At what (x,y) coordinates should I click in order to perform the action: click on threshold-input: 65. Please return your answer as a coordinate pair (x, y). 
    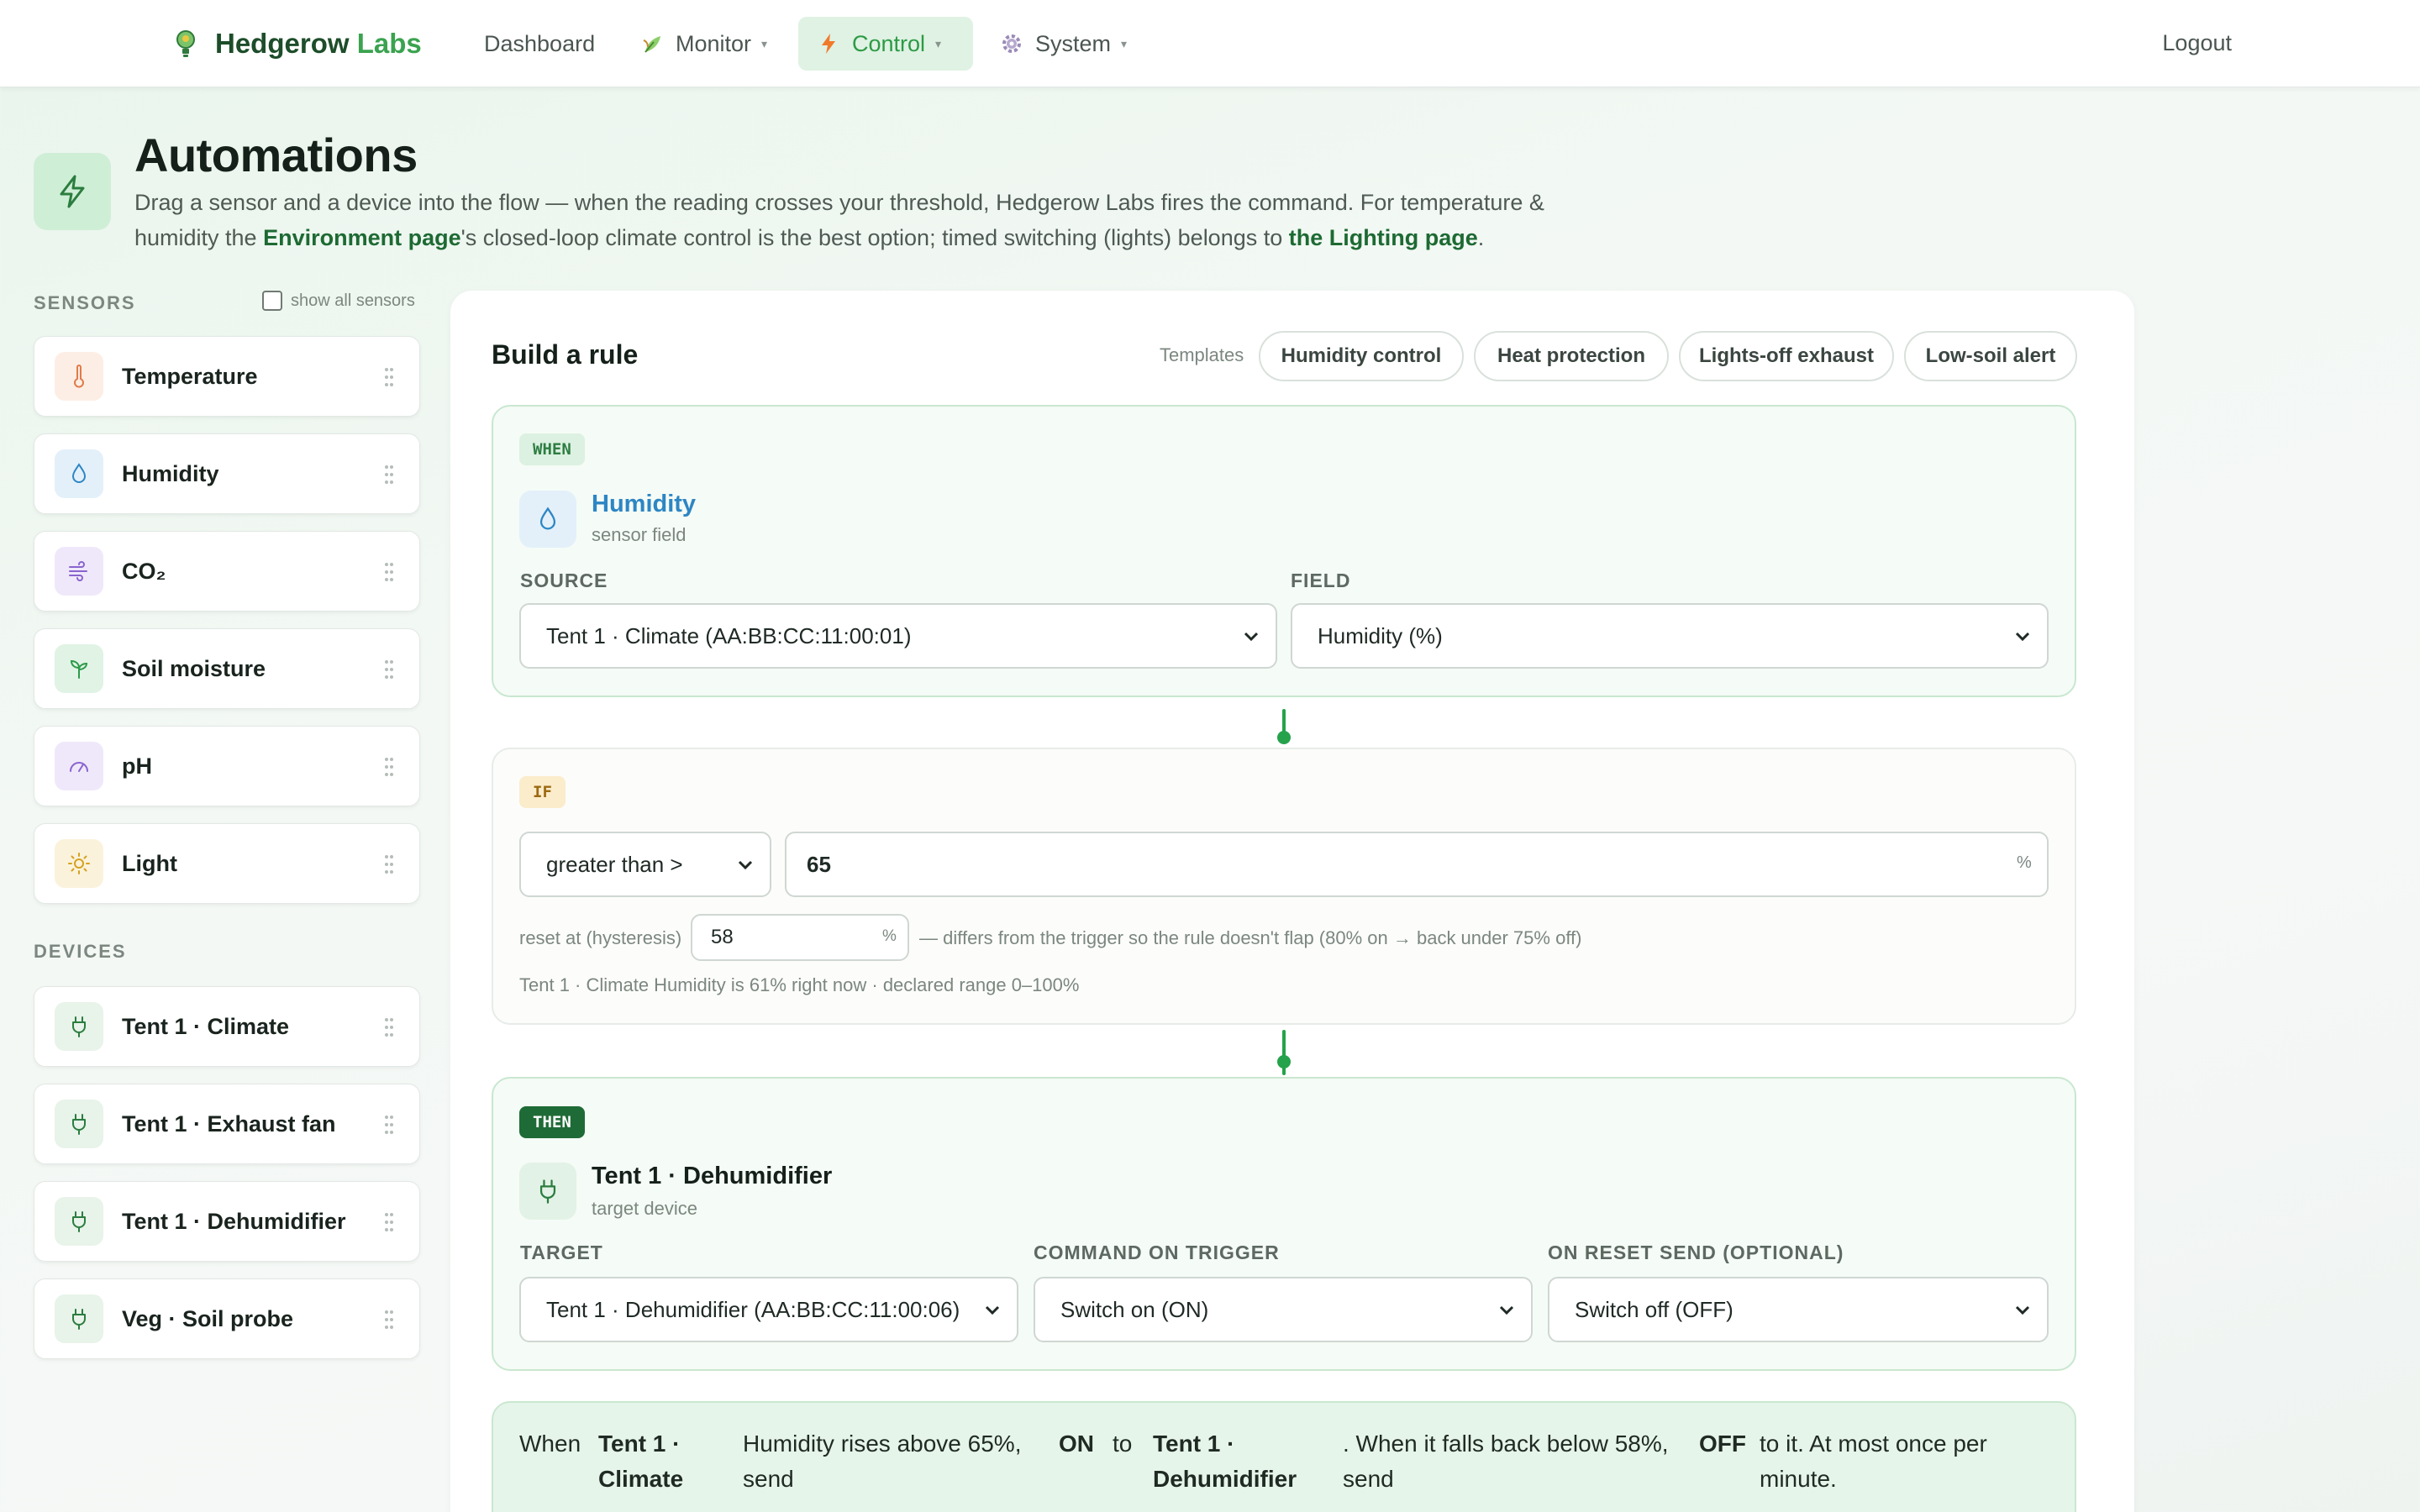
    Looking at the image, I should click on (1417, 864).